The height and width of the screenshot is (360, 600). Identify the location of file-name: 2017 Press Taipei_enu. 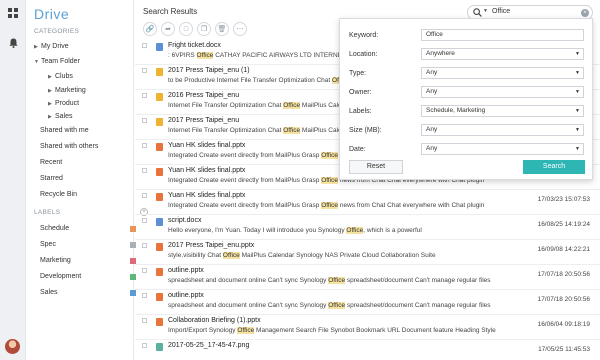
(203, 120).